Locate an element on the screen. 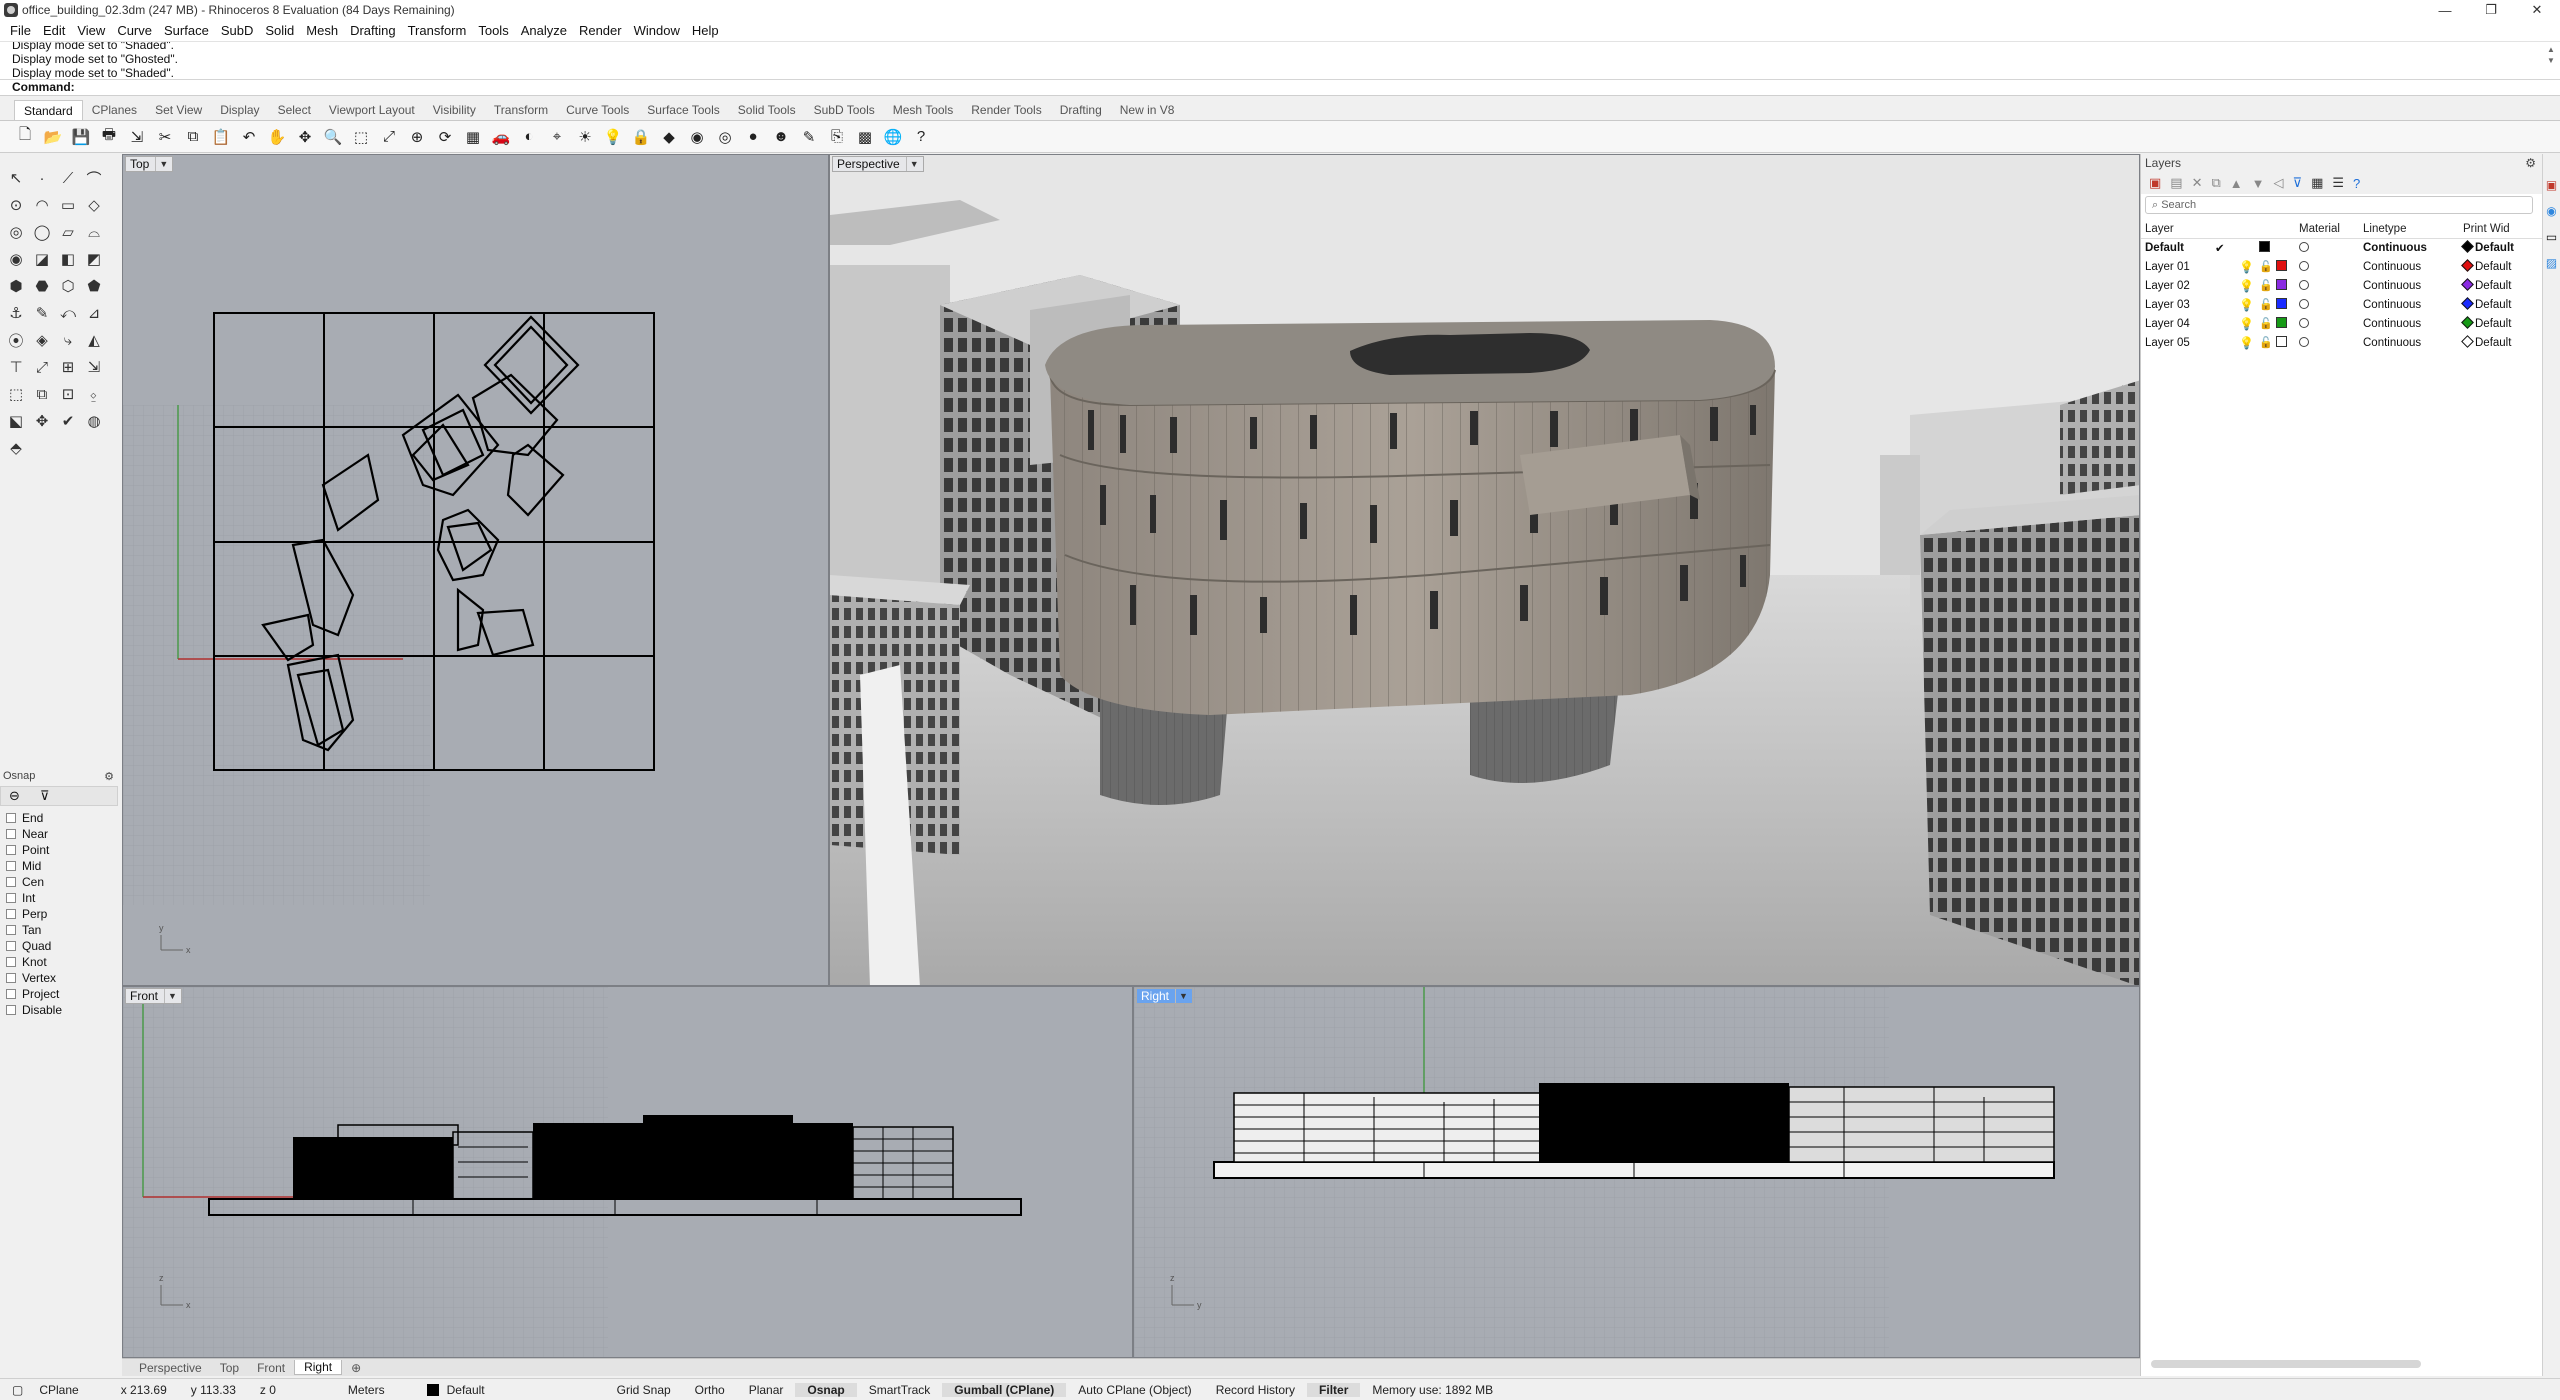  tab-surface-tools: Surface Tools is located at coordinates (683, 110).